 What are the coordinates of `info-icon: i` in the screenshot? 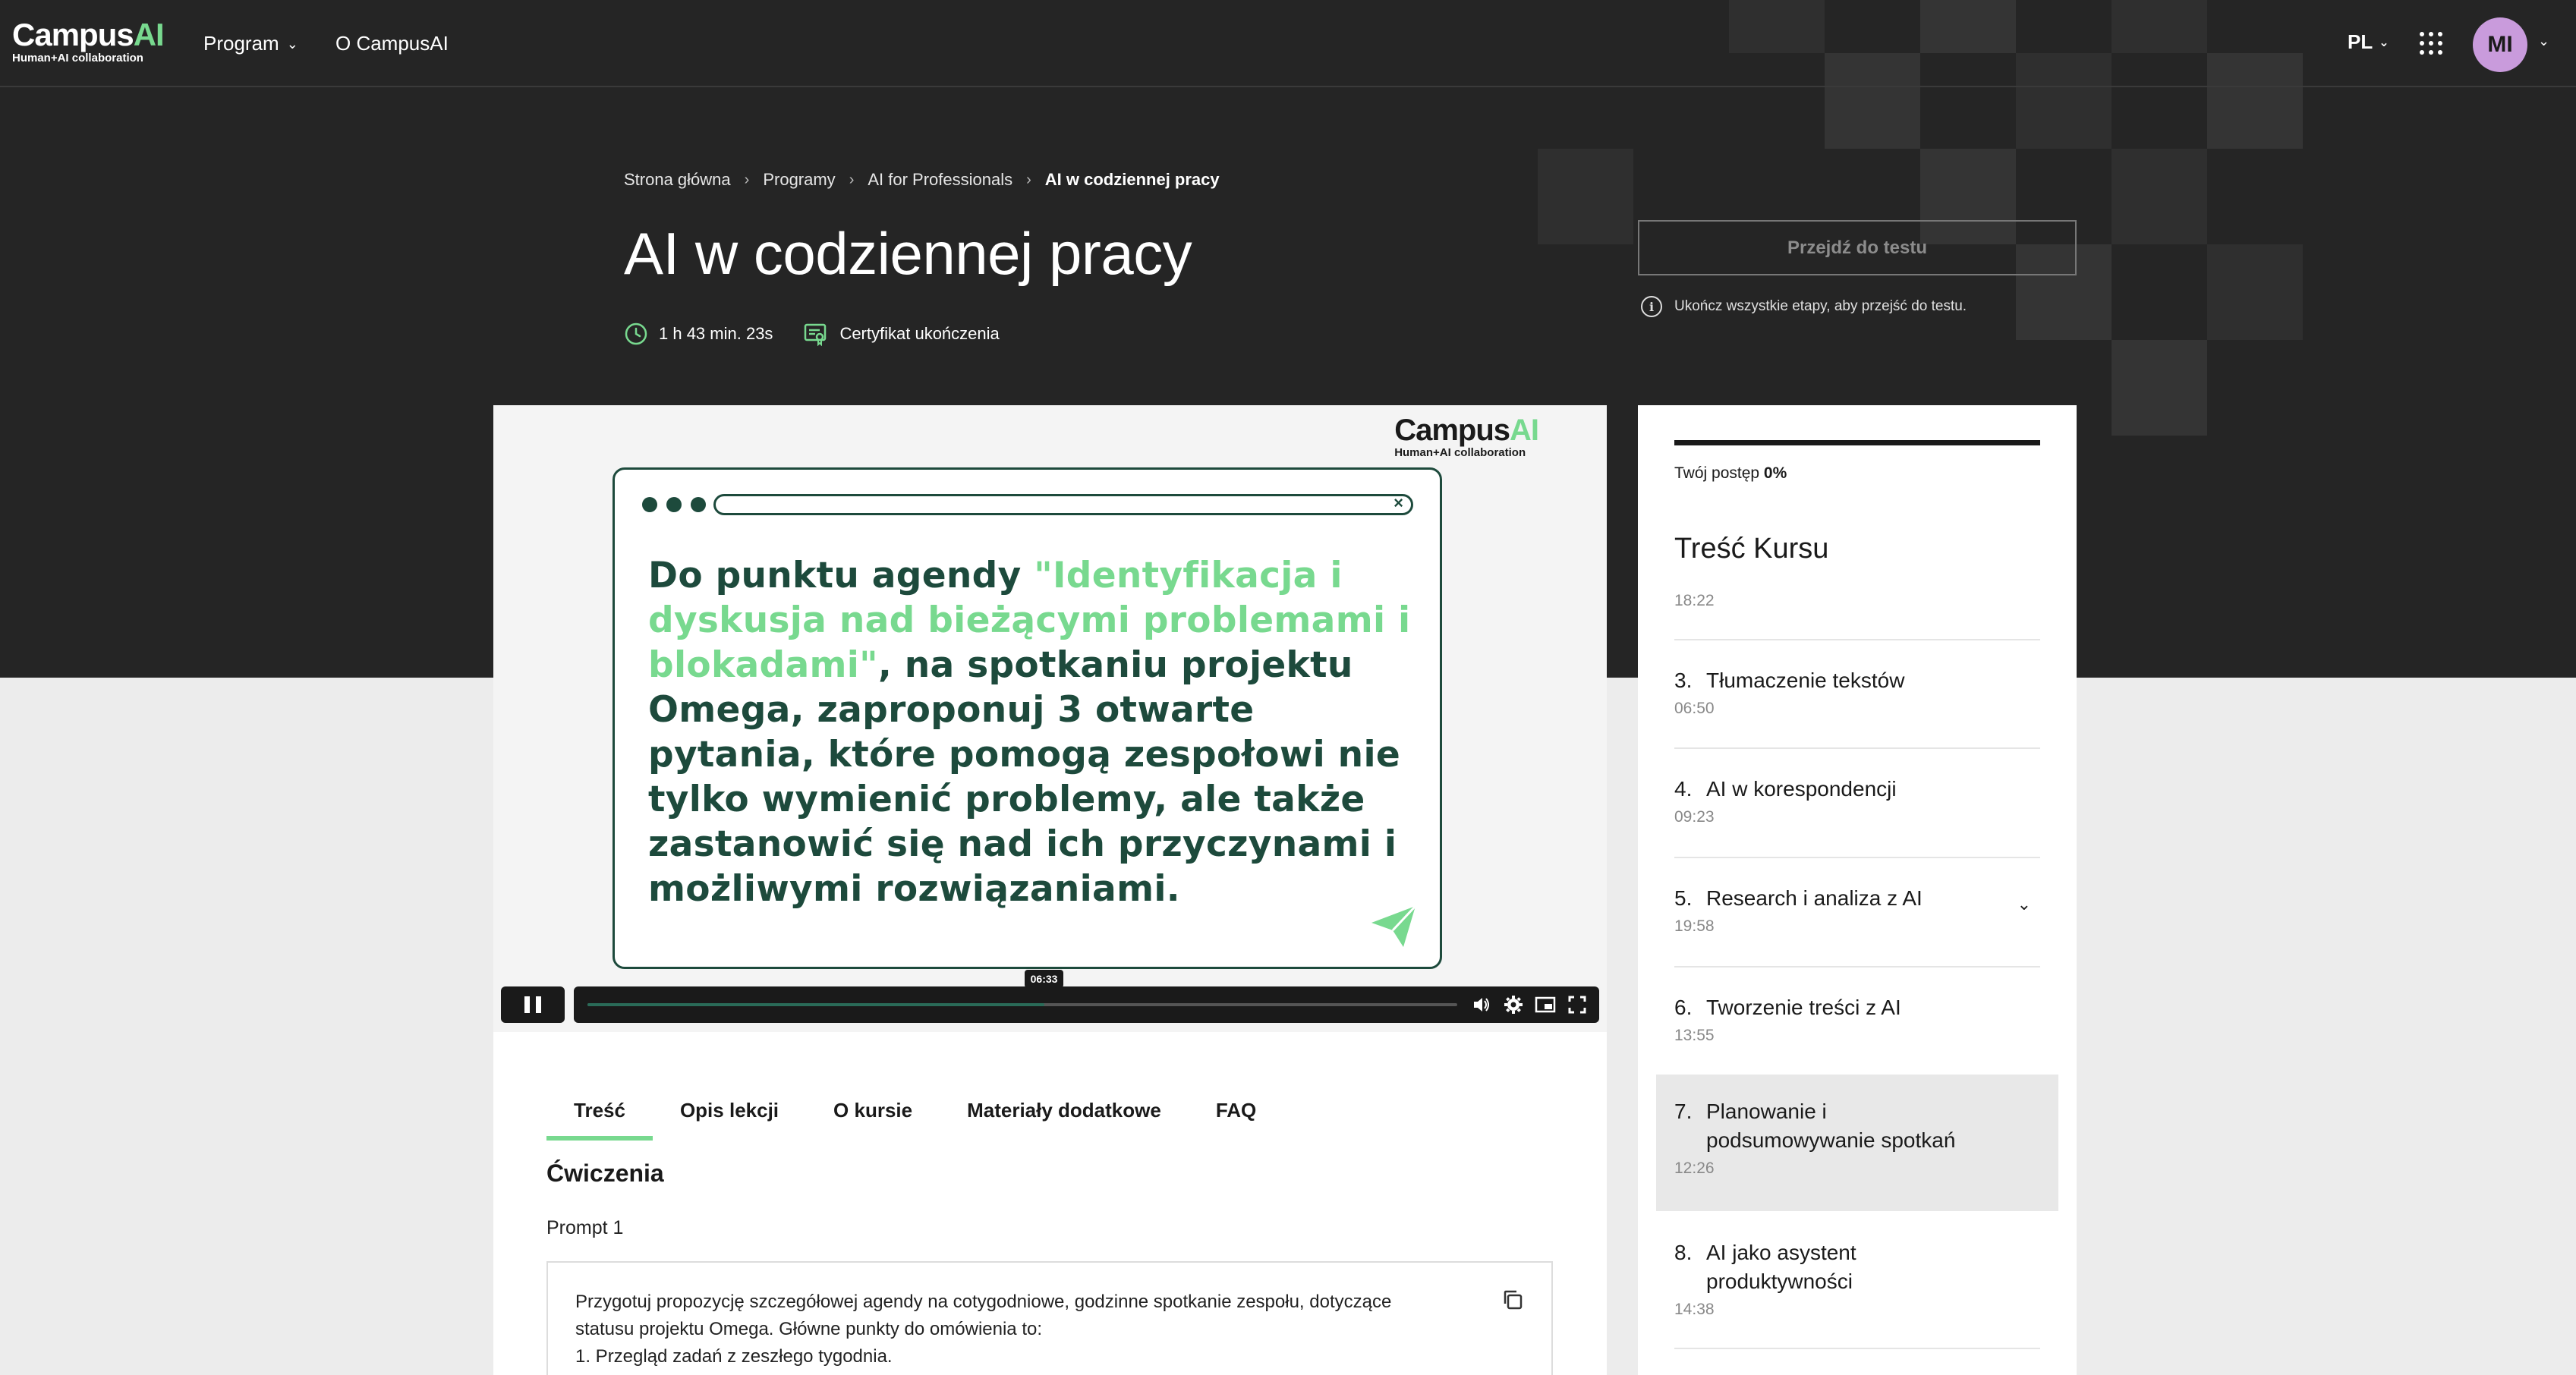 It's located at (1651, 306).